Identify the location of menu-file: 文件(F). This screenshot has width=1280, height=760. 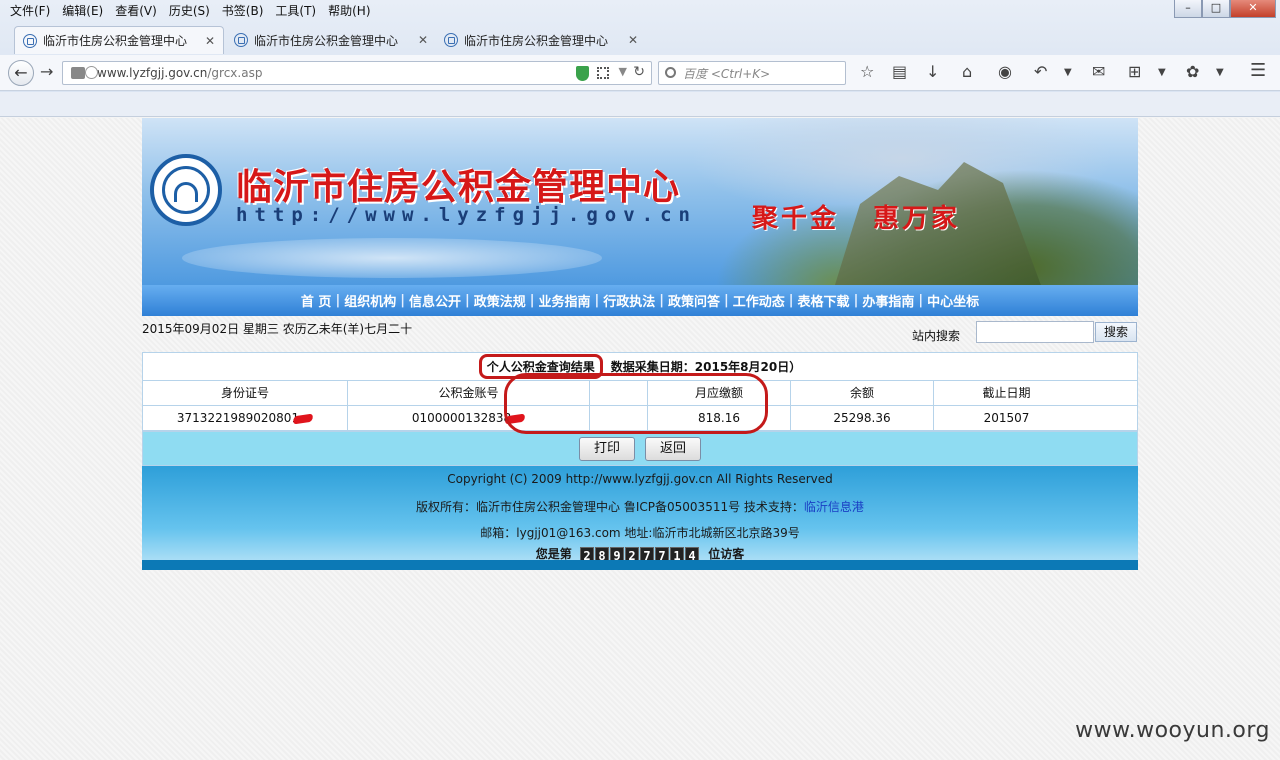
(30, 10).